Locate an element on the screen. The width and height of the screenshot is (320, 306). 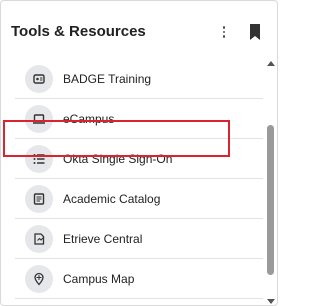
list-item-label: BADGE Training is located at coordinates (107, 78).